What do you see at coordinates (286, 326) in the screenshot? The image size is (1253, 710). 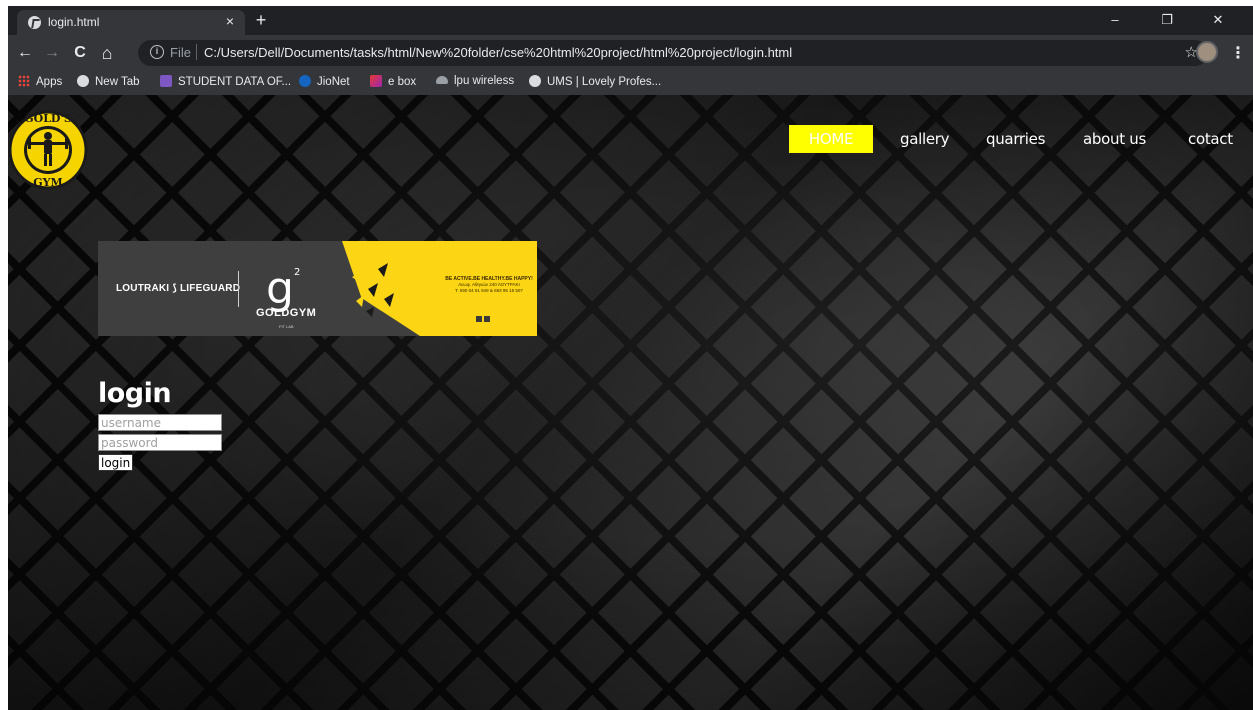 I see `banner-fitlab-text: FIT LAB` at bounding box center [286, 326].